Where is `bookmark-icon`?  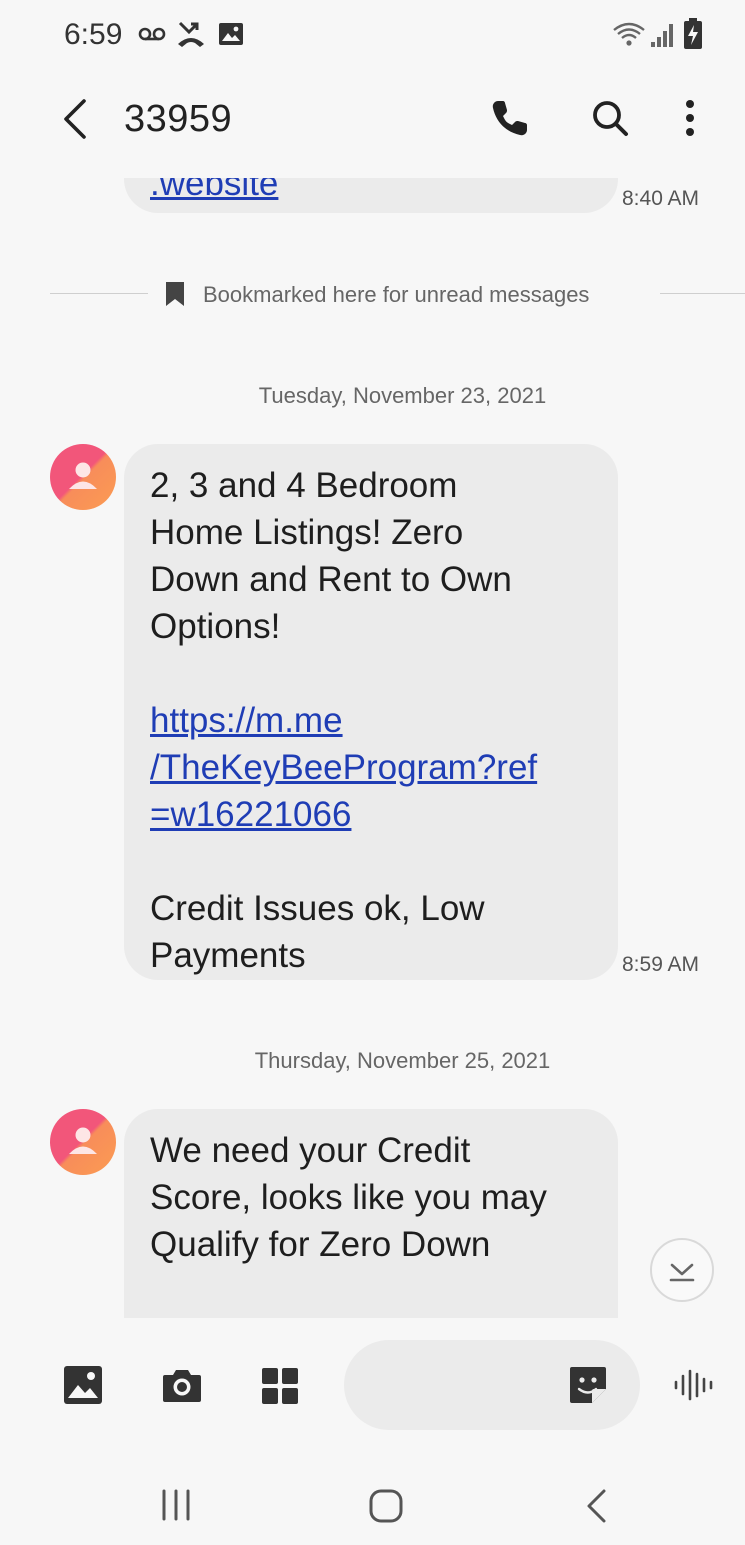 bookmark-icon is located at coordinates (175, 296).